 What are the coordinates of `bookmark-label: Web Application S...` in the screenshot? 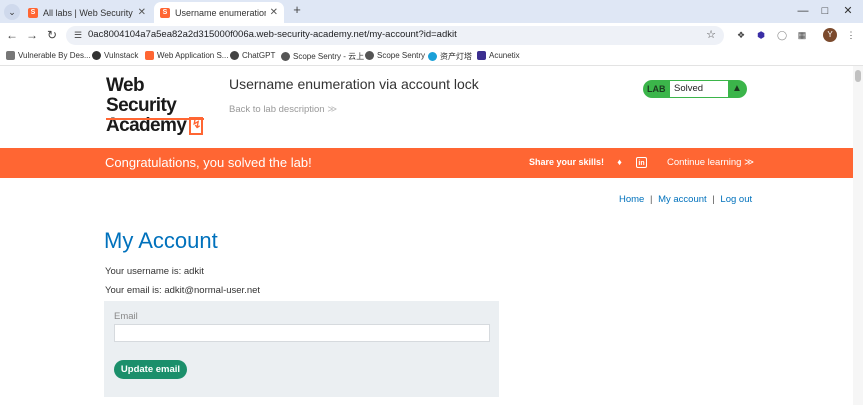 It's located at (193, 55).